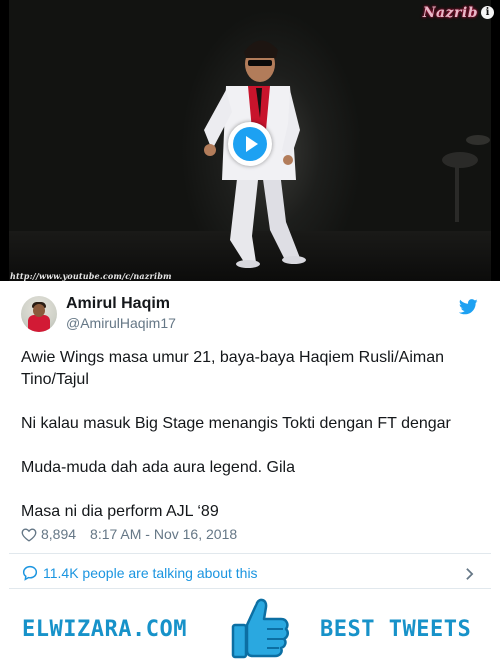  Describe the element at coordinates (470, 574) in the screenshot. I see `chevron-right-icon` at that location.